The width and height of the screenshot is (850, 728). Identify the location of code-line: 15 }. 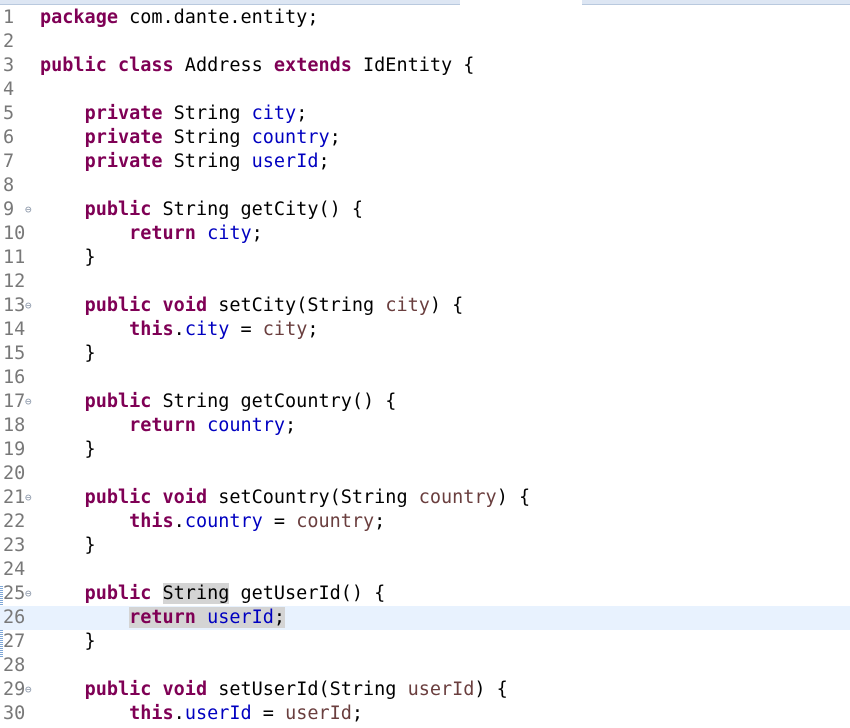
(425, 354).